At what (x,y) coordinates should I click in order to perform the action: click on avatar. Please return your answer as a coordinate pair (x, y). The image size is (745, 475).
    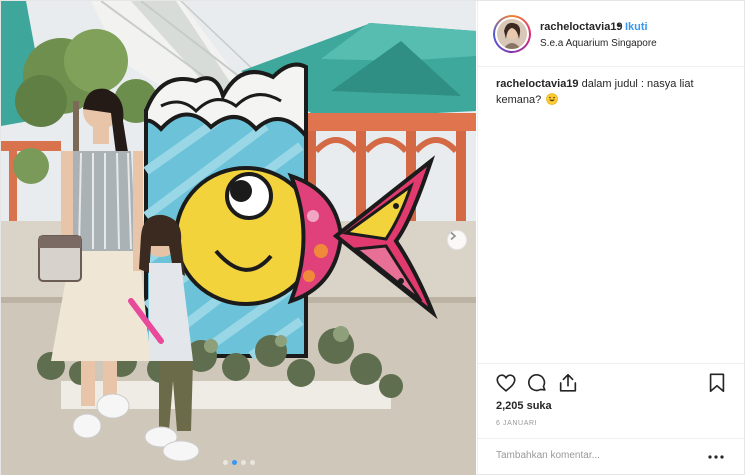
    Looking at the image, I should click on (512, 34).